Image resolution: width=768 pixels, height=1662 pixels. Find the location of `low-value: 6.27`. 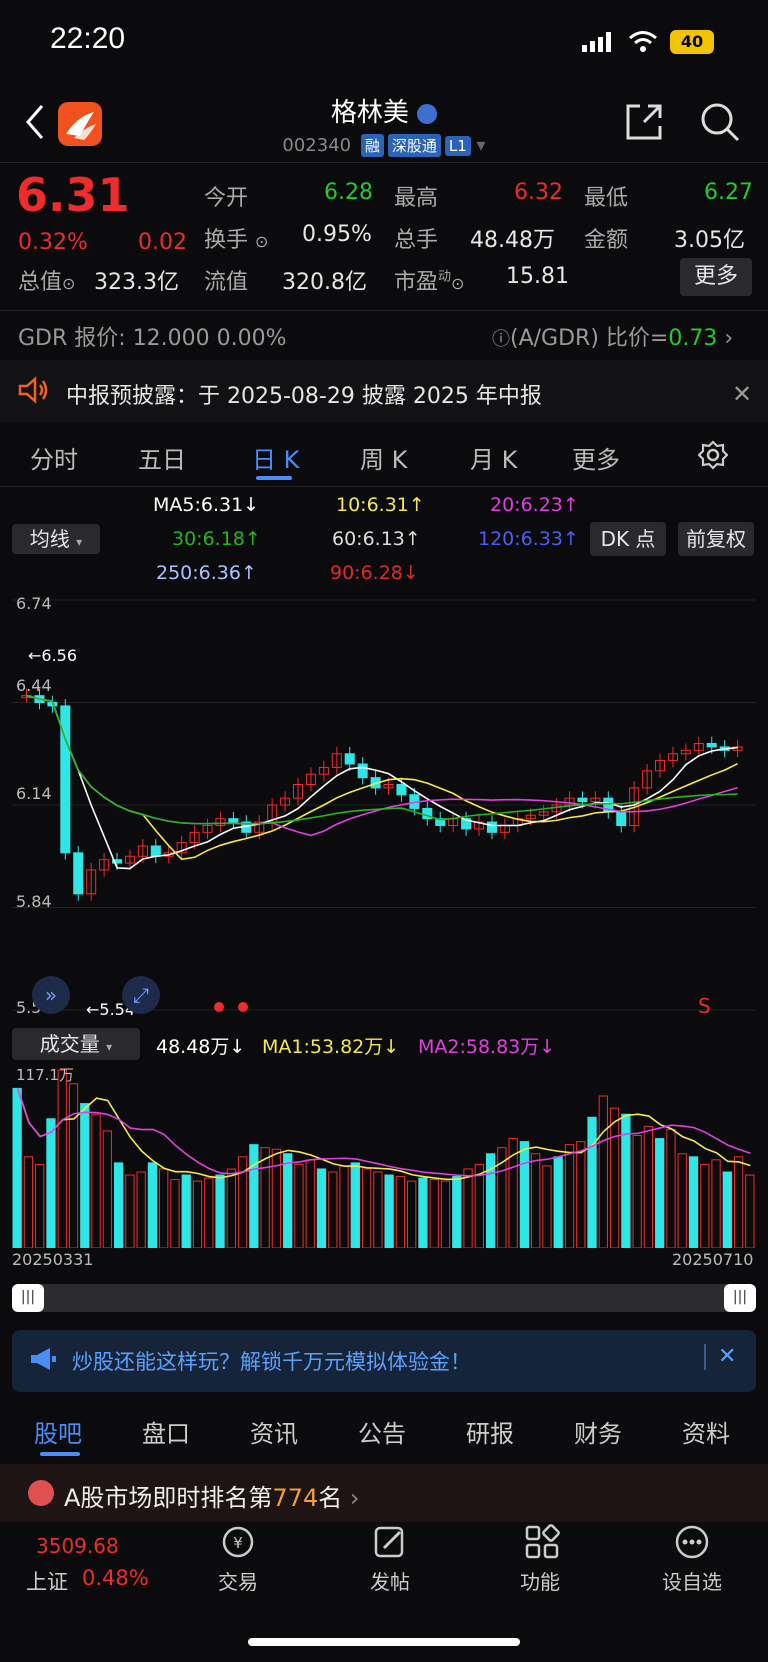

low-value: 6.27 is located at coordinates (728, 192).